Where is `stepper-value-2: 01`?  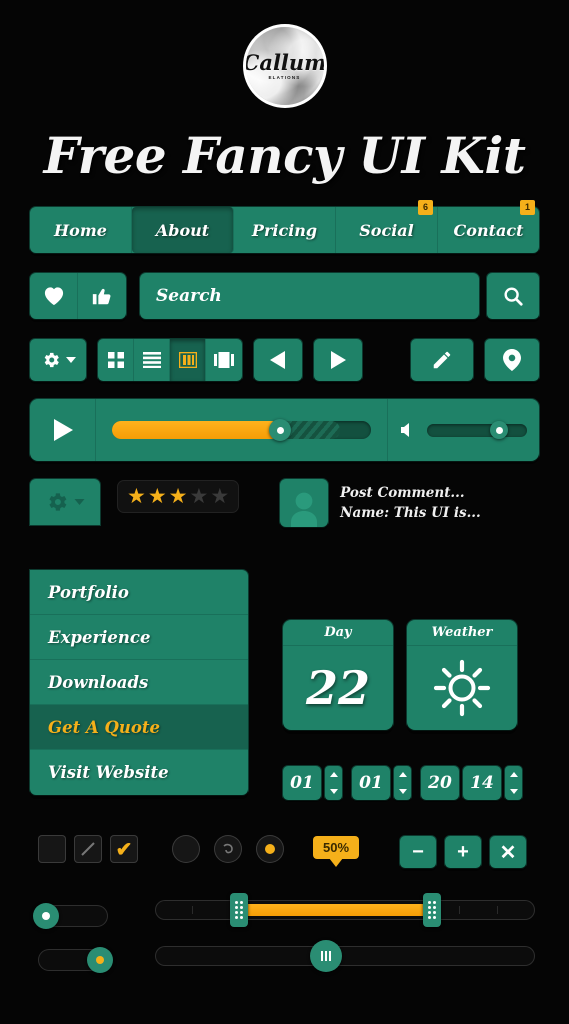
stepper-value-2: 01 is located at coordinates (371, 783).